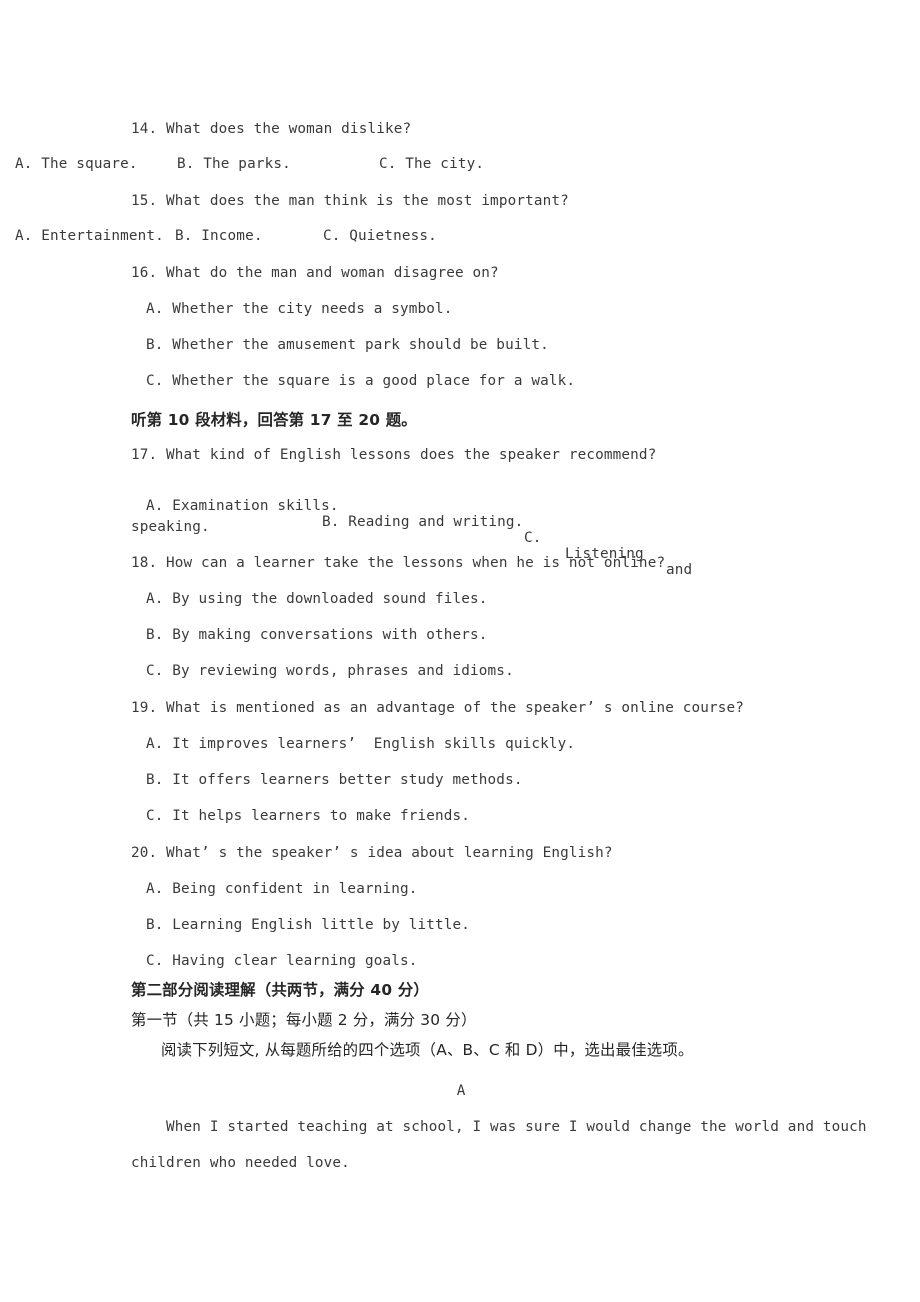  What do you see at coordinates (170, 527) in the screenshot?
I see `option-17-c-wrap: speaking.` at bounding box center [170, 527].